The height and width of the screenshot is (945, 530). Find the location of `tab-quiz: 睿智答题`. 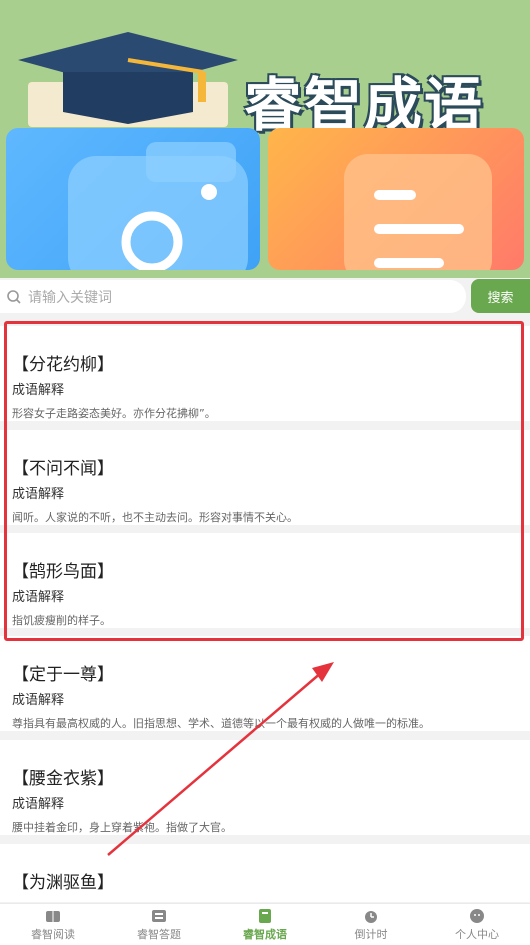

tab-quiz: 睿智答题 is located at coordinates (159, 924).